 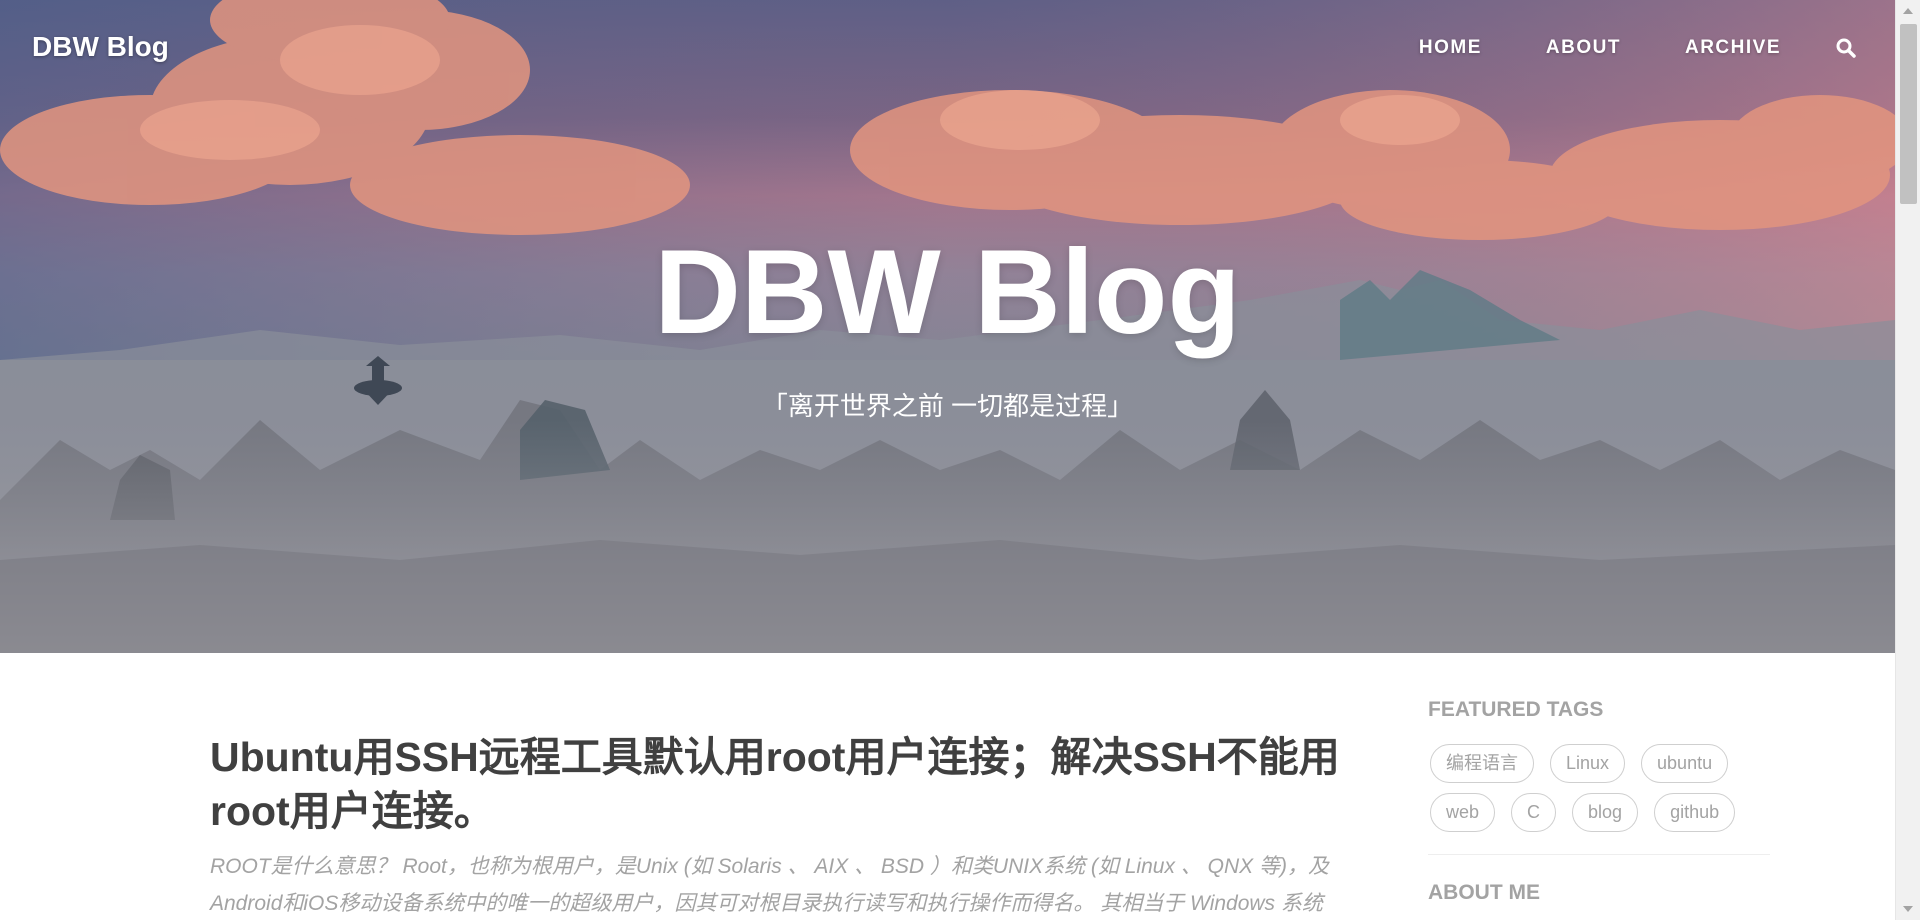 I want to click on tag-link: web, so click(x=1463, y=812).